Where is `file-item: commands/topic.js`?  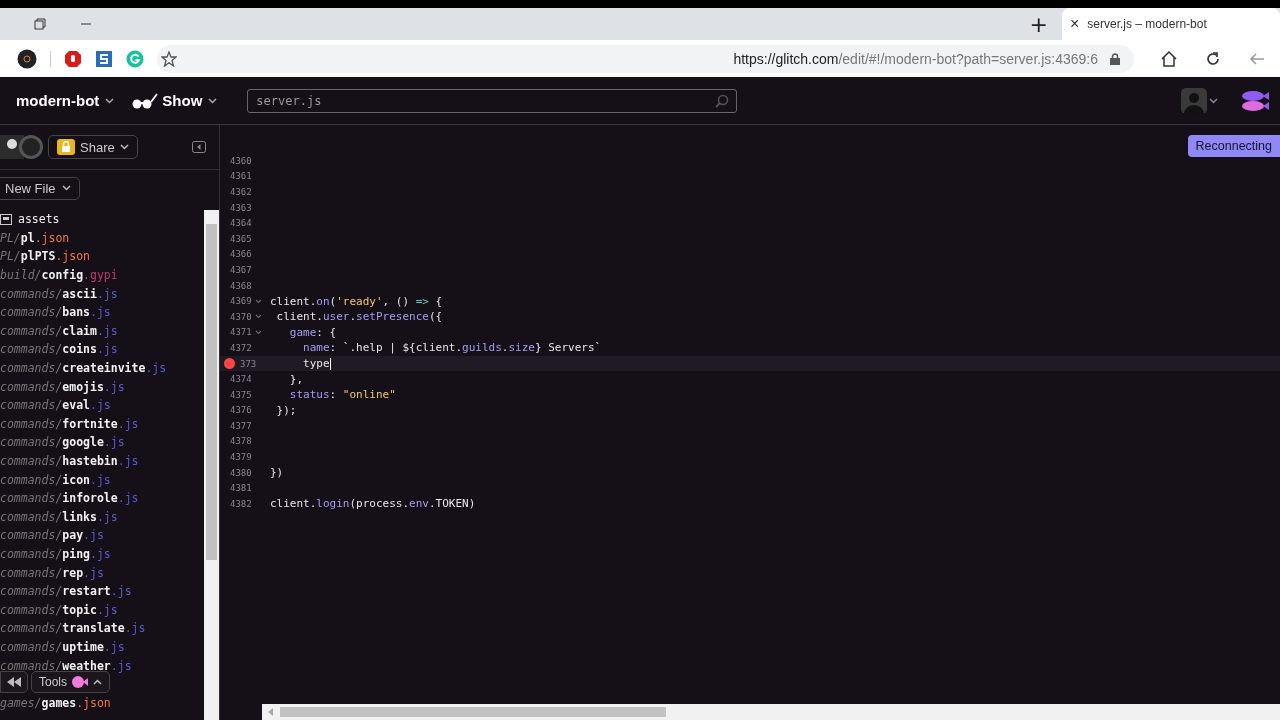
file-item: commands/topic.js is located at coordinates (59, 609).